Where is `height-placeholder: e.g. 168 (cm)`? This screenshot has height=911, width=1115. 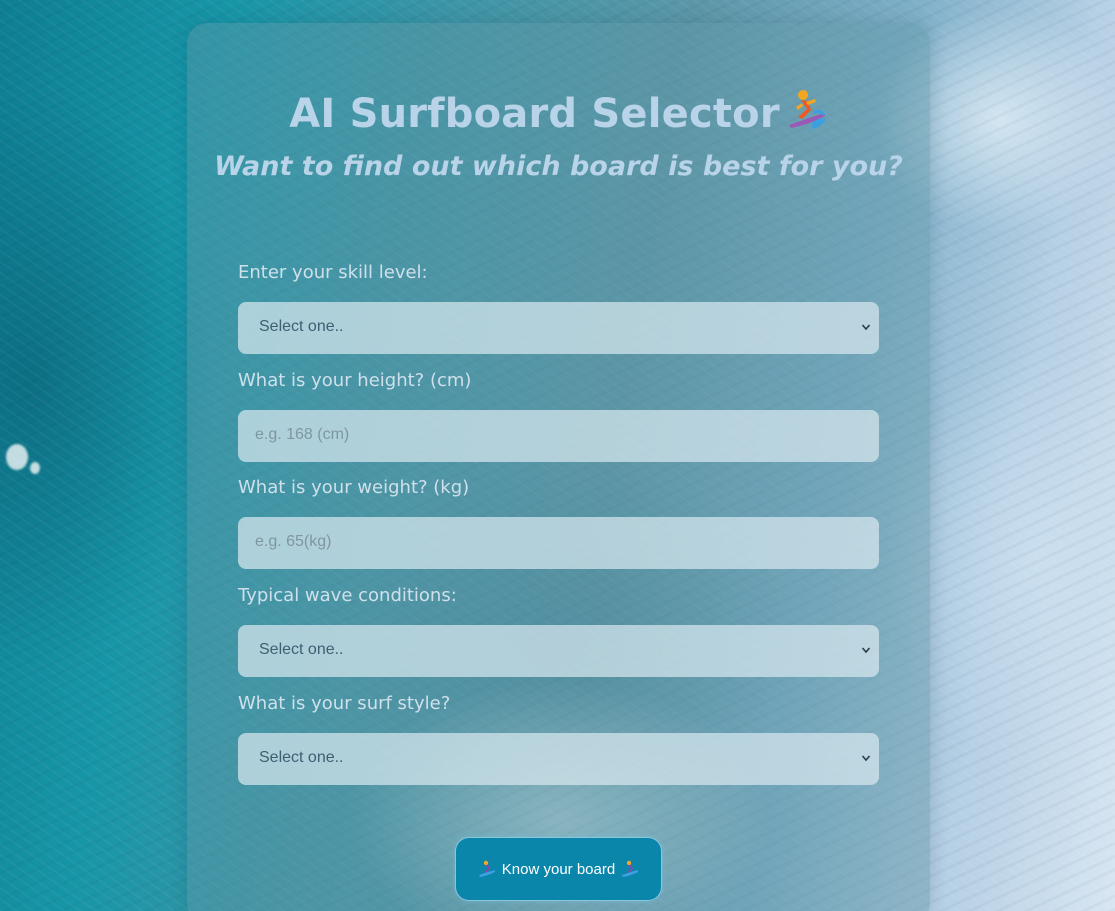 height-placeholder: e.g. 168 (cm) is located at coordinates (302, 434).